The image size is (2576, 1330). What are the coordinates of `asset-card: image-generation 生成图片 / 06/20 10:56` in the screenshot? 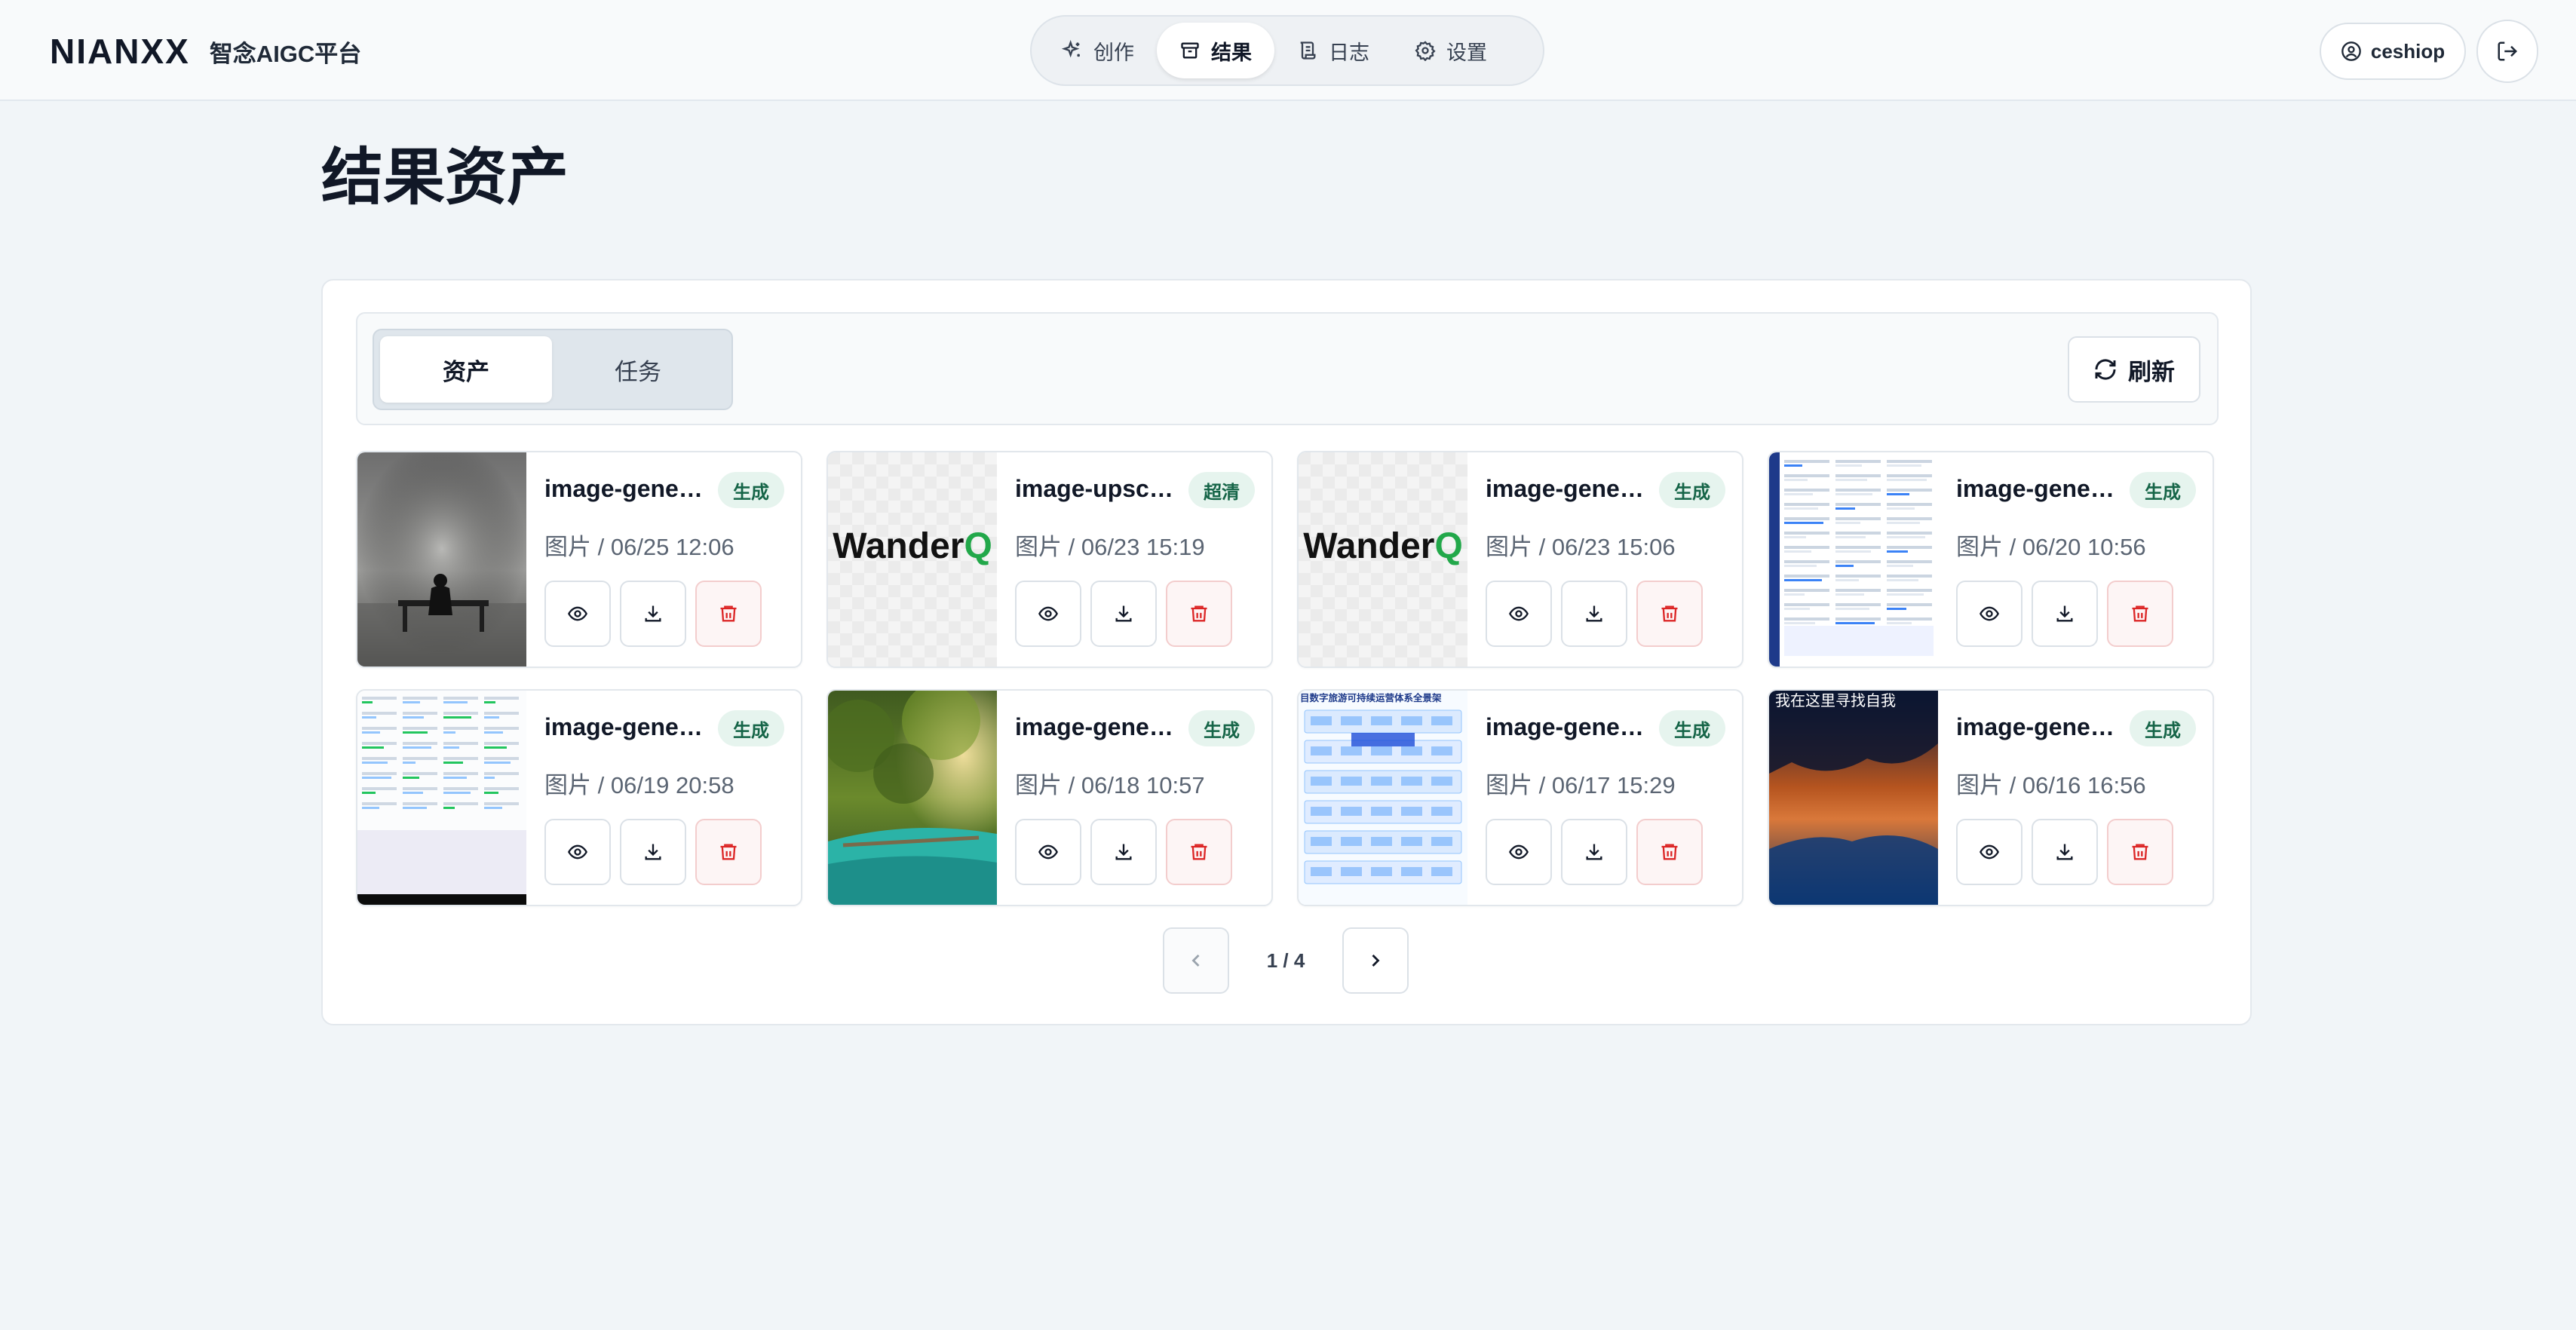 It's located at (1991, 559).